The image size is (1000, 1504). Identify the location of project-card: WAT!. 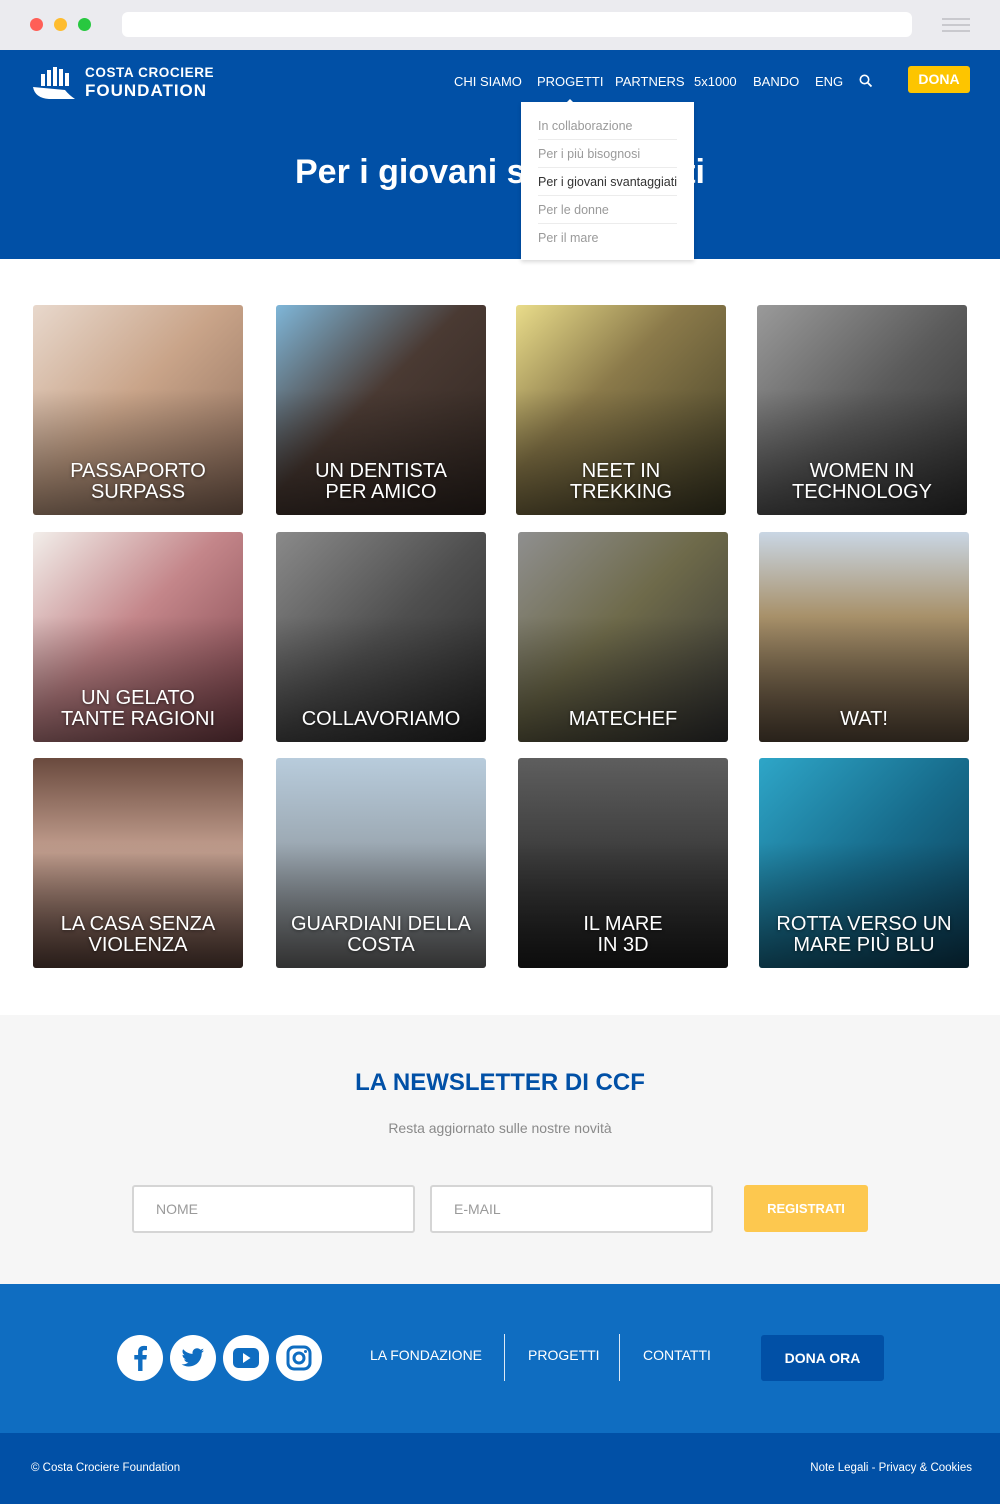
(864, 637).